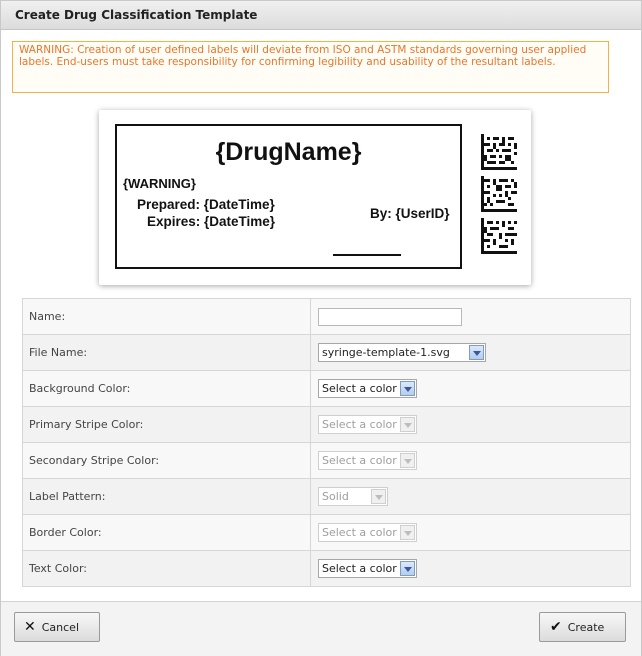  Describe the element at coordinates (470, 532) in the screenshot. I see `form-value-cell-border-color: Select a color` at that location.